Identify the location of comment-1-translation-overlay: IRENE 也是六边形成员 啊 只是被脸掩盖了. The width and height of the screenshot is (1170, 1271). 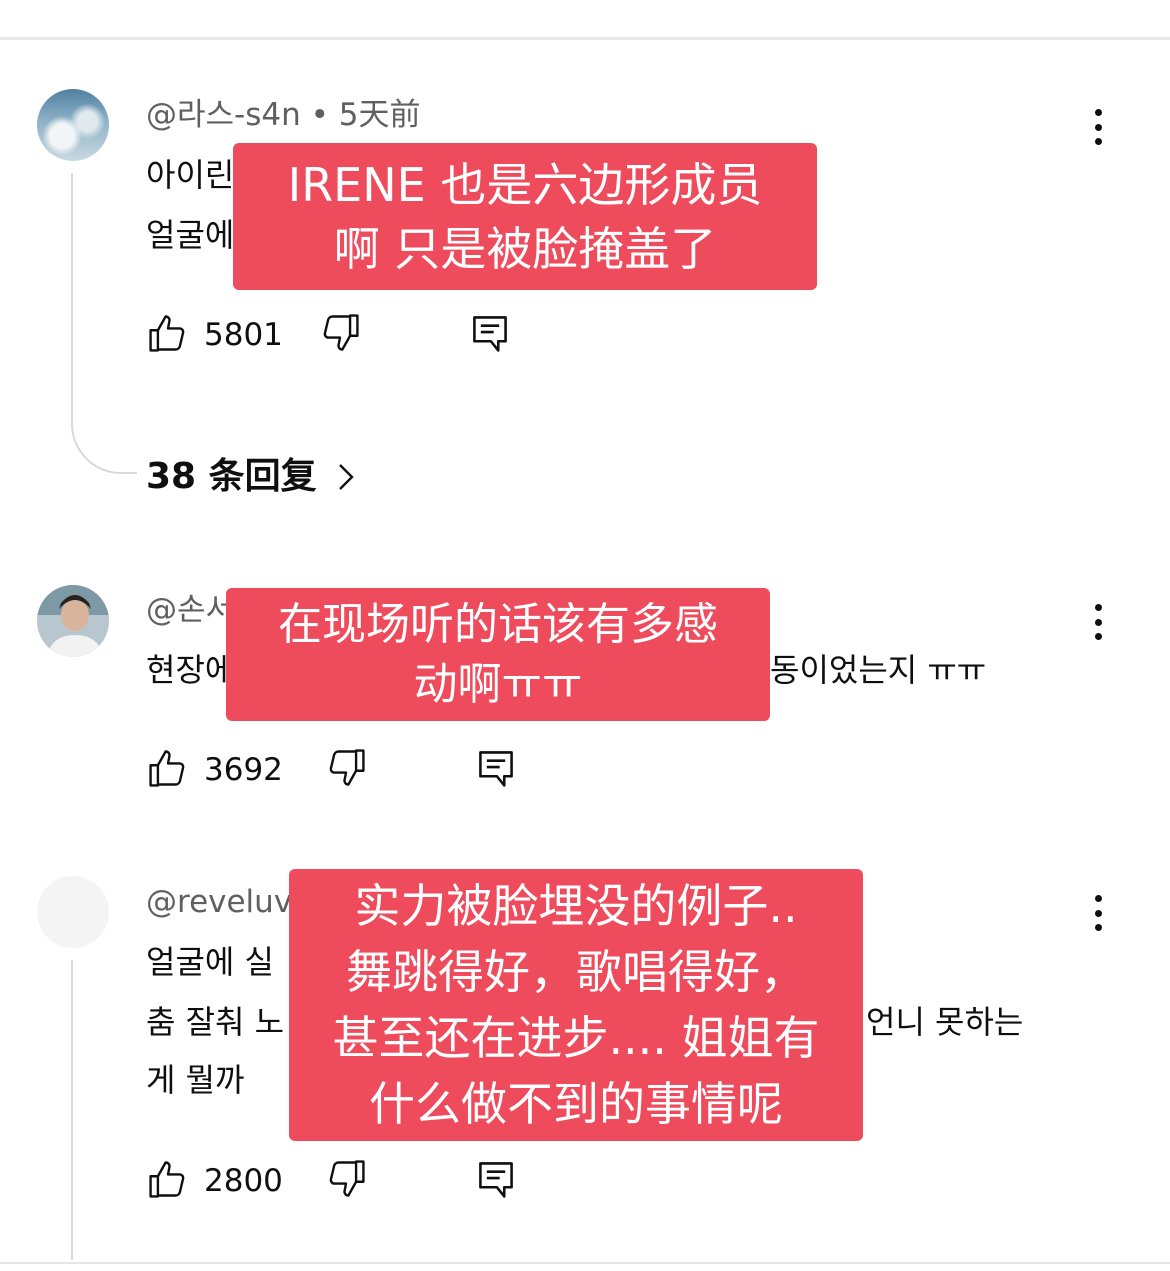
(525, 216).